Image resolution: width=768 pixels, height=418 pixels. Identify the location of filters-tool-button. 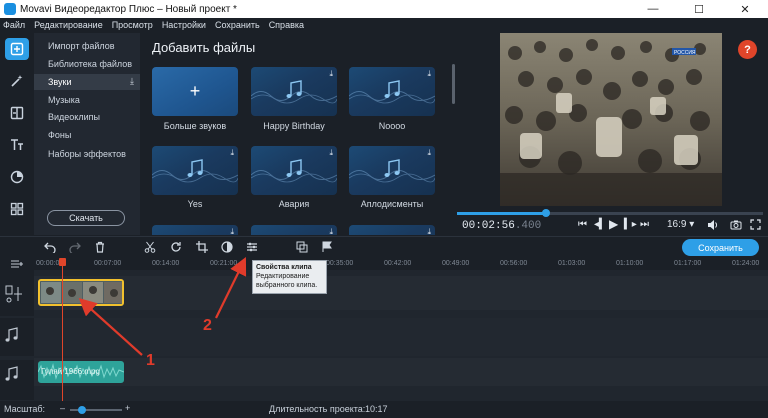
(17, 81).